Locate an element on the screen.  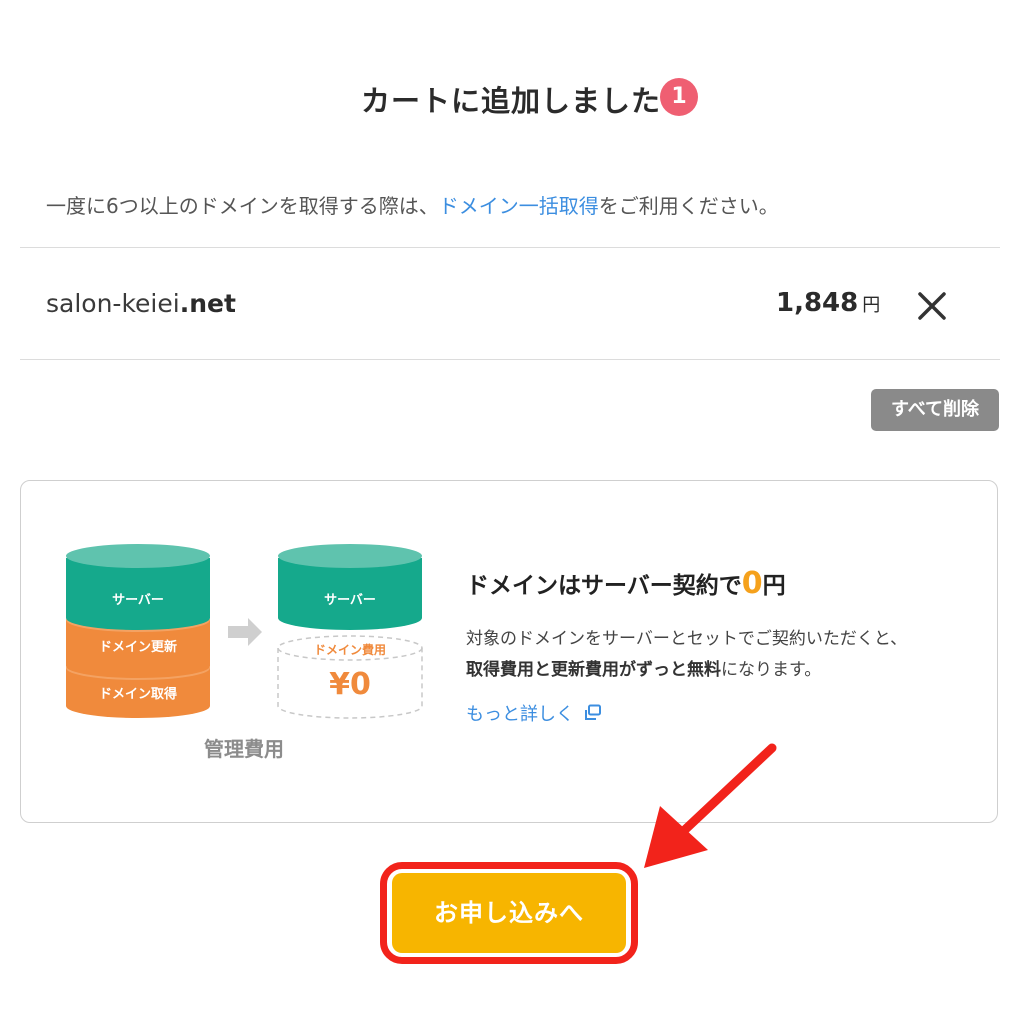
annotation-arrow-icon is located at coordinates (710, 805).